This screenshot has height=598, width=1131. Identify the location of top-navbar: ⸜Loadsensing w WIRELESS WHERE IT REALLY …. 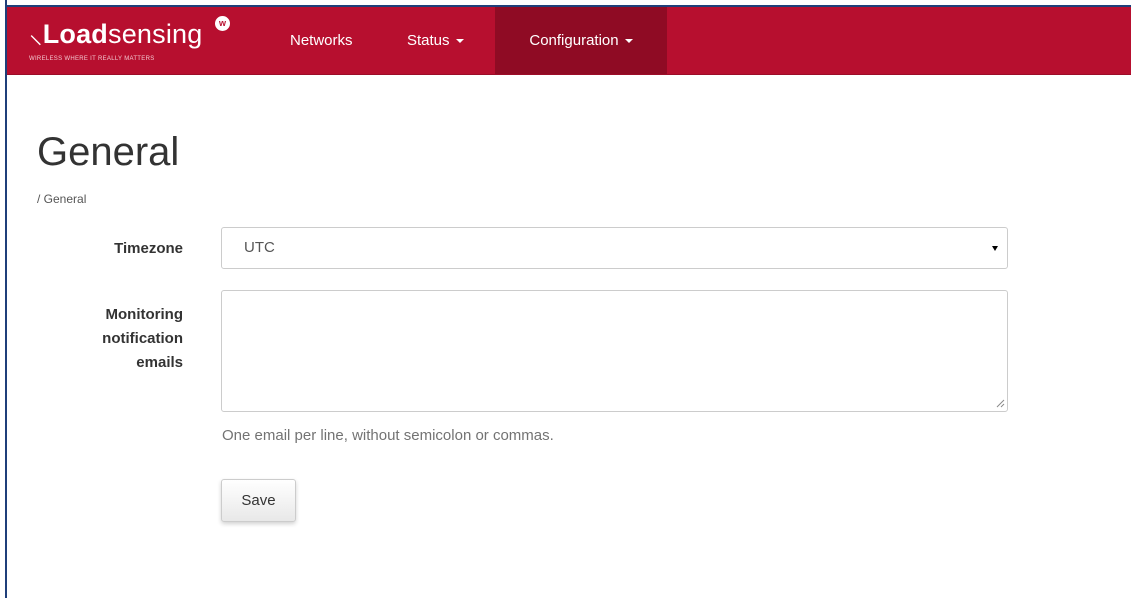
(569, 41).